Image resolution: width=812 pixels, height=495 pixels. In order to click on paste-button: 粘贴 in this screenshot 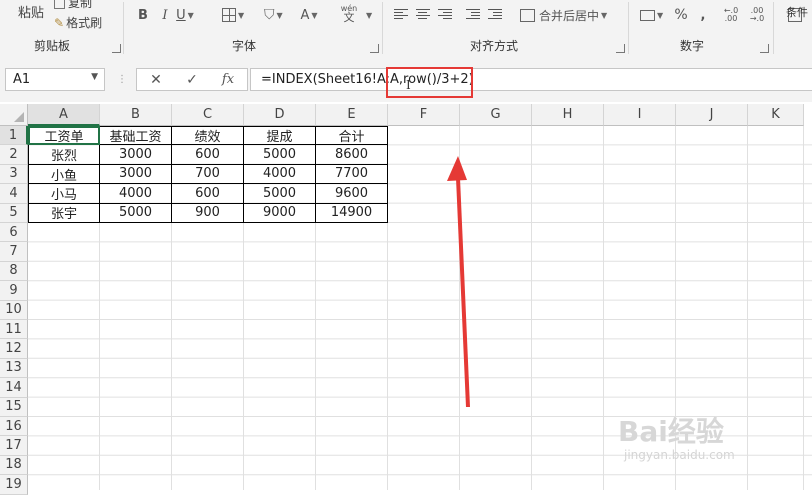, I will do `click(31, 11)`.